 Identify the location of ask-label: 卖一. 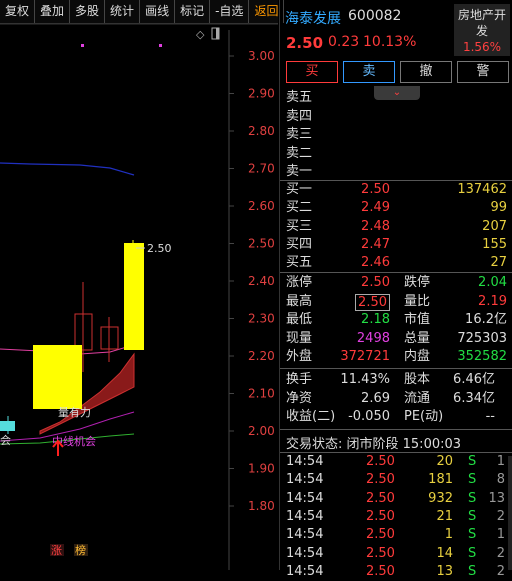
(299, 171).